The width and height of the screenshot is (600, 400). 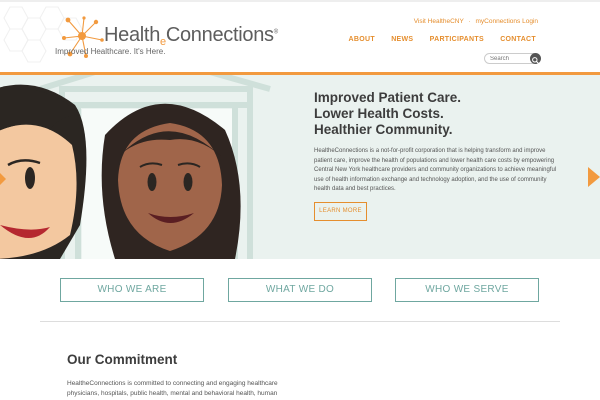 What do you see at coordinates (300, 321) in the screenshot?
I see `section-divider` at bounding box center [300, 321].